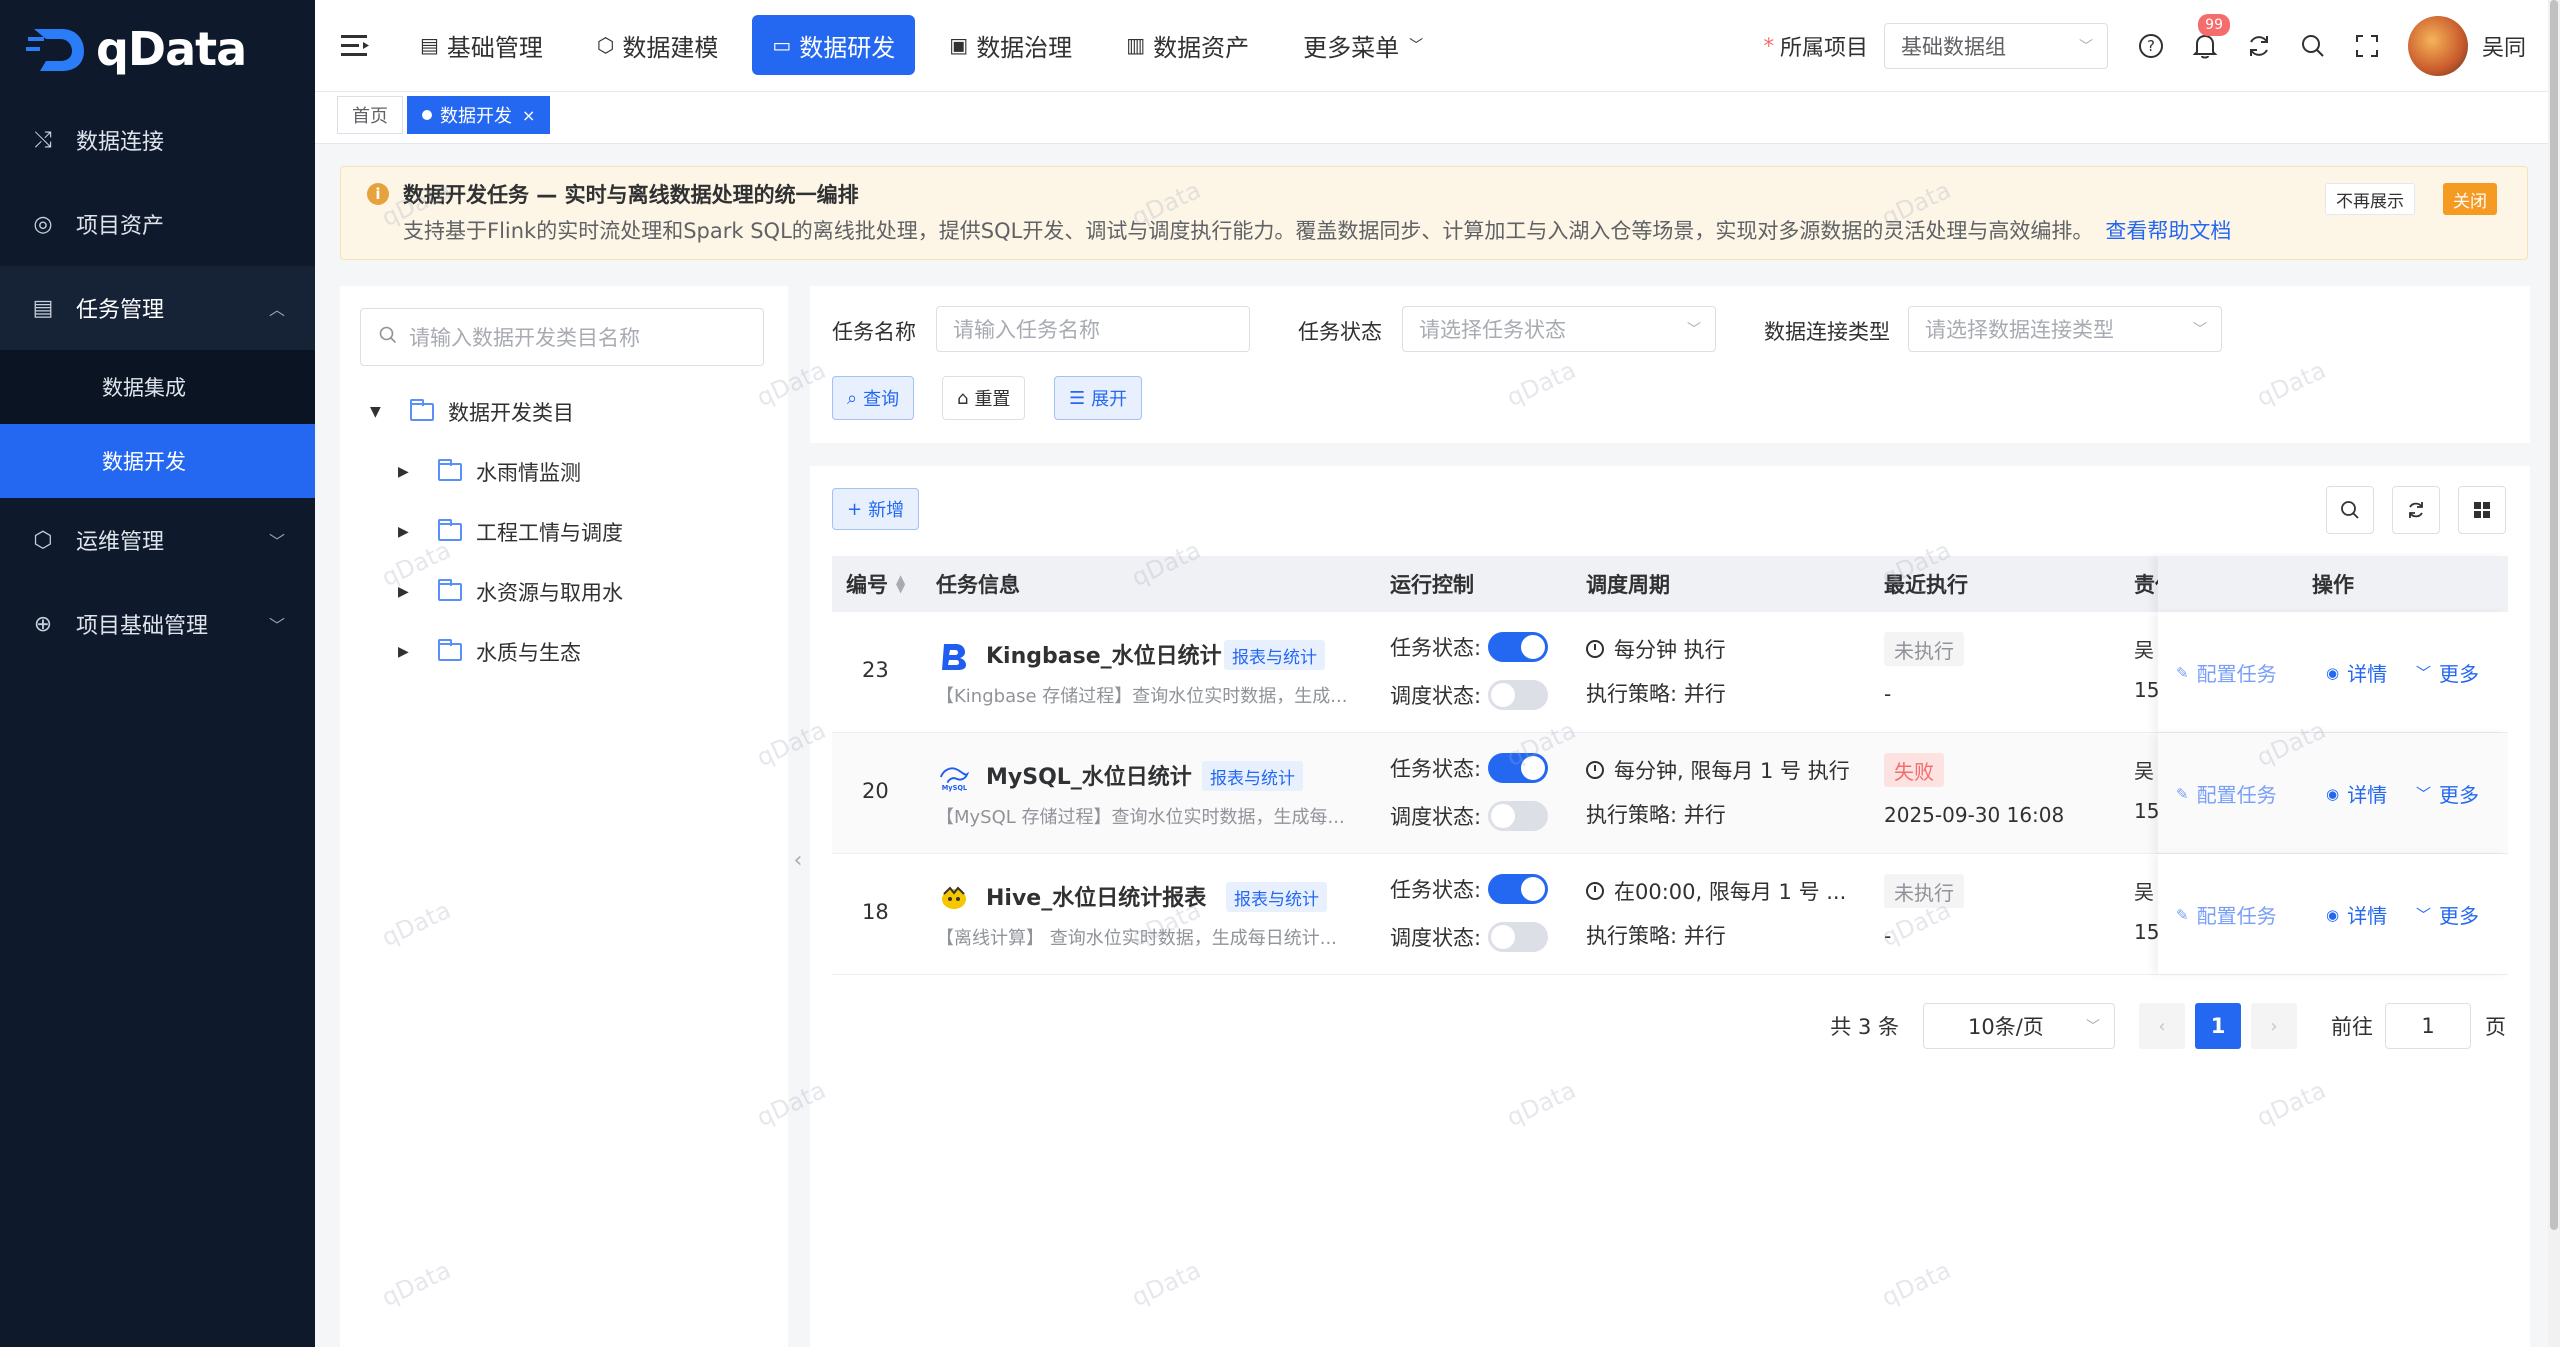  I want to click on conn-type-select: 请选择数据连接类型 ﹀, so click(2065, 329).